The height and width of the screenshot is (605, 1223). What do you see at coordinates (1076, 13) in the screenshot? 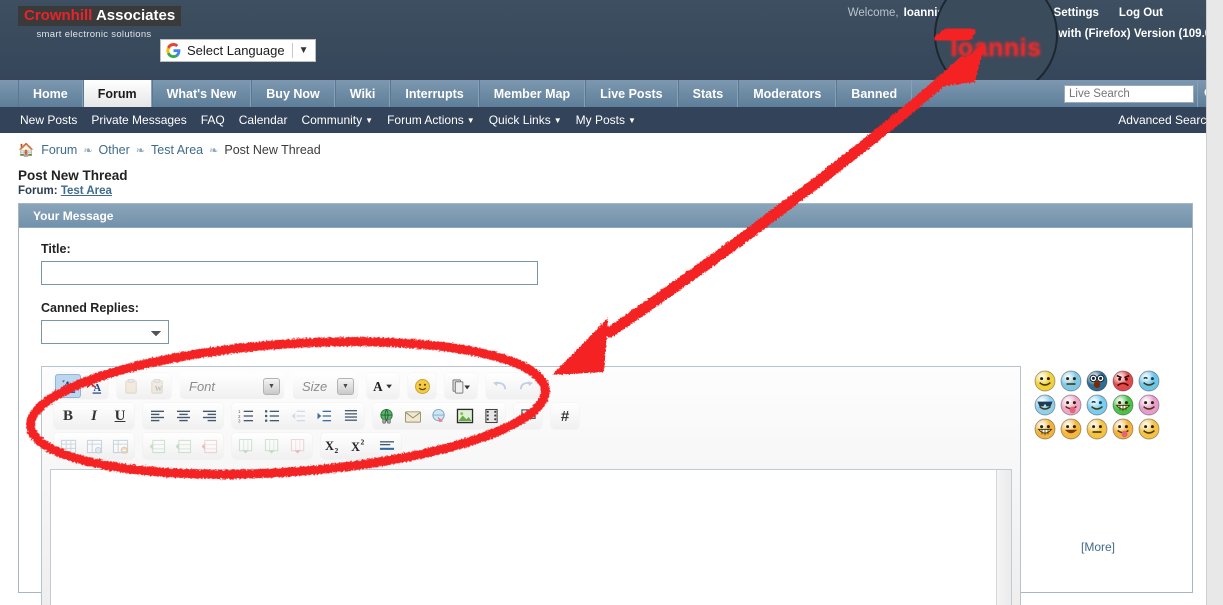
I see `settings-link: Settings` at bounding box center [1076, 13].